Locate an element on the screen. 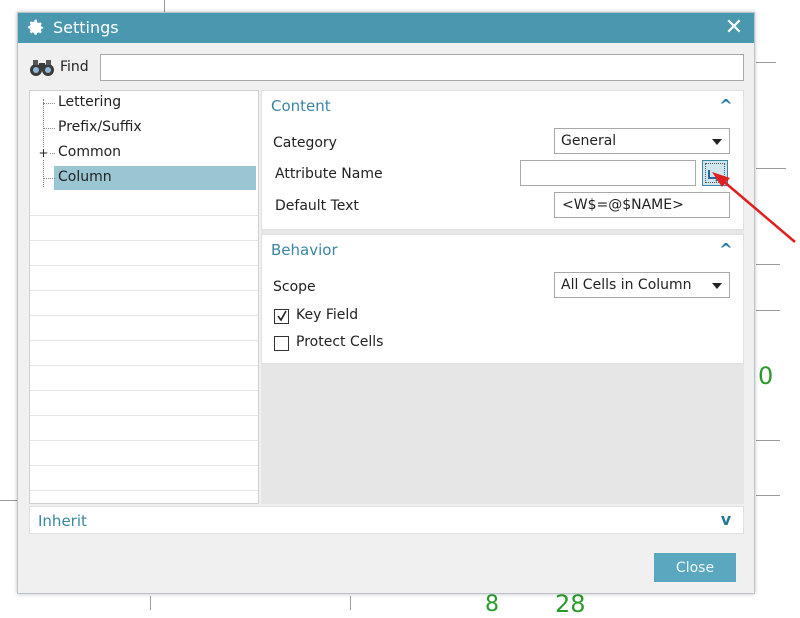 This screenshot has height=618, width=800. inherit-panel: Inherit v is located at coordinates (386, 520).